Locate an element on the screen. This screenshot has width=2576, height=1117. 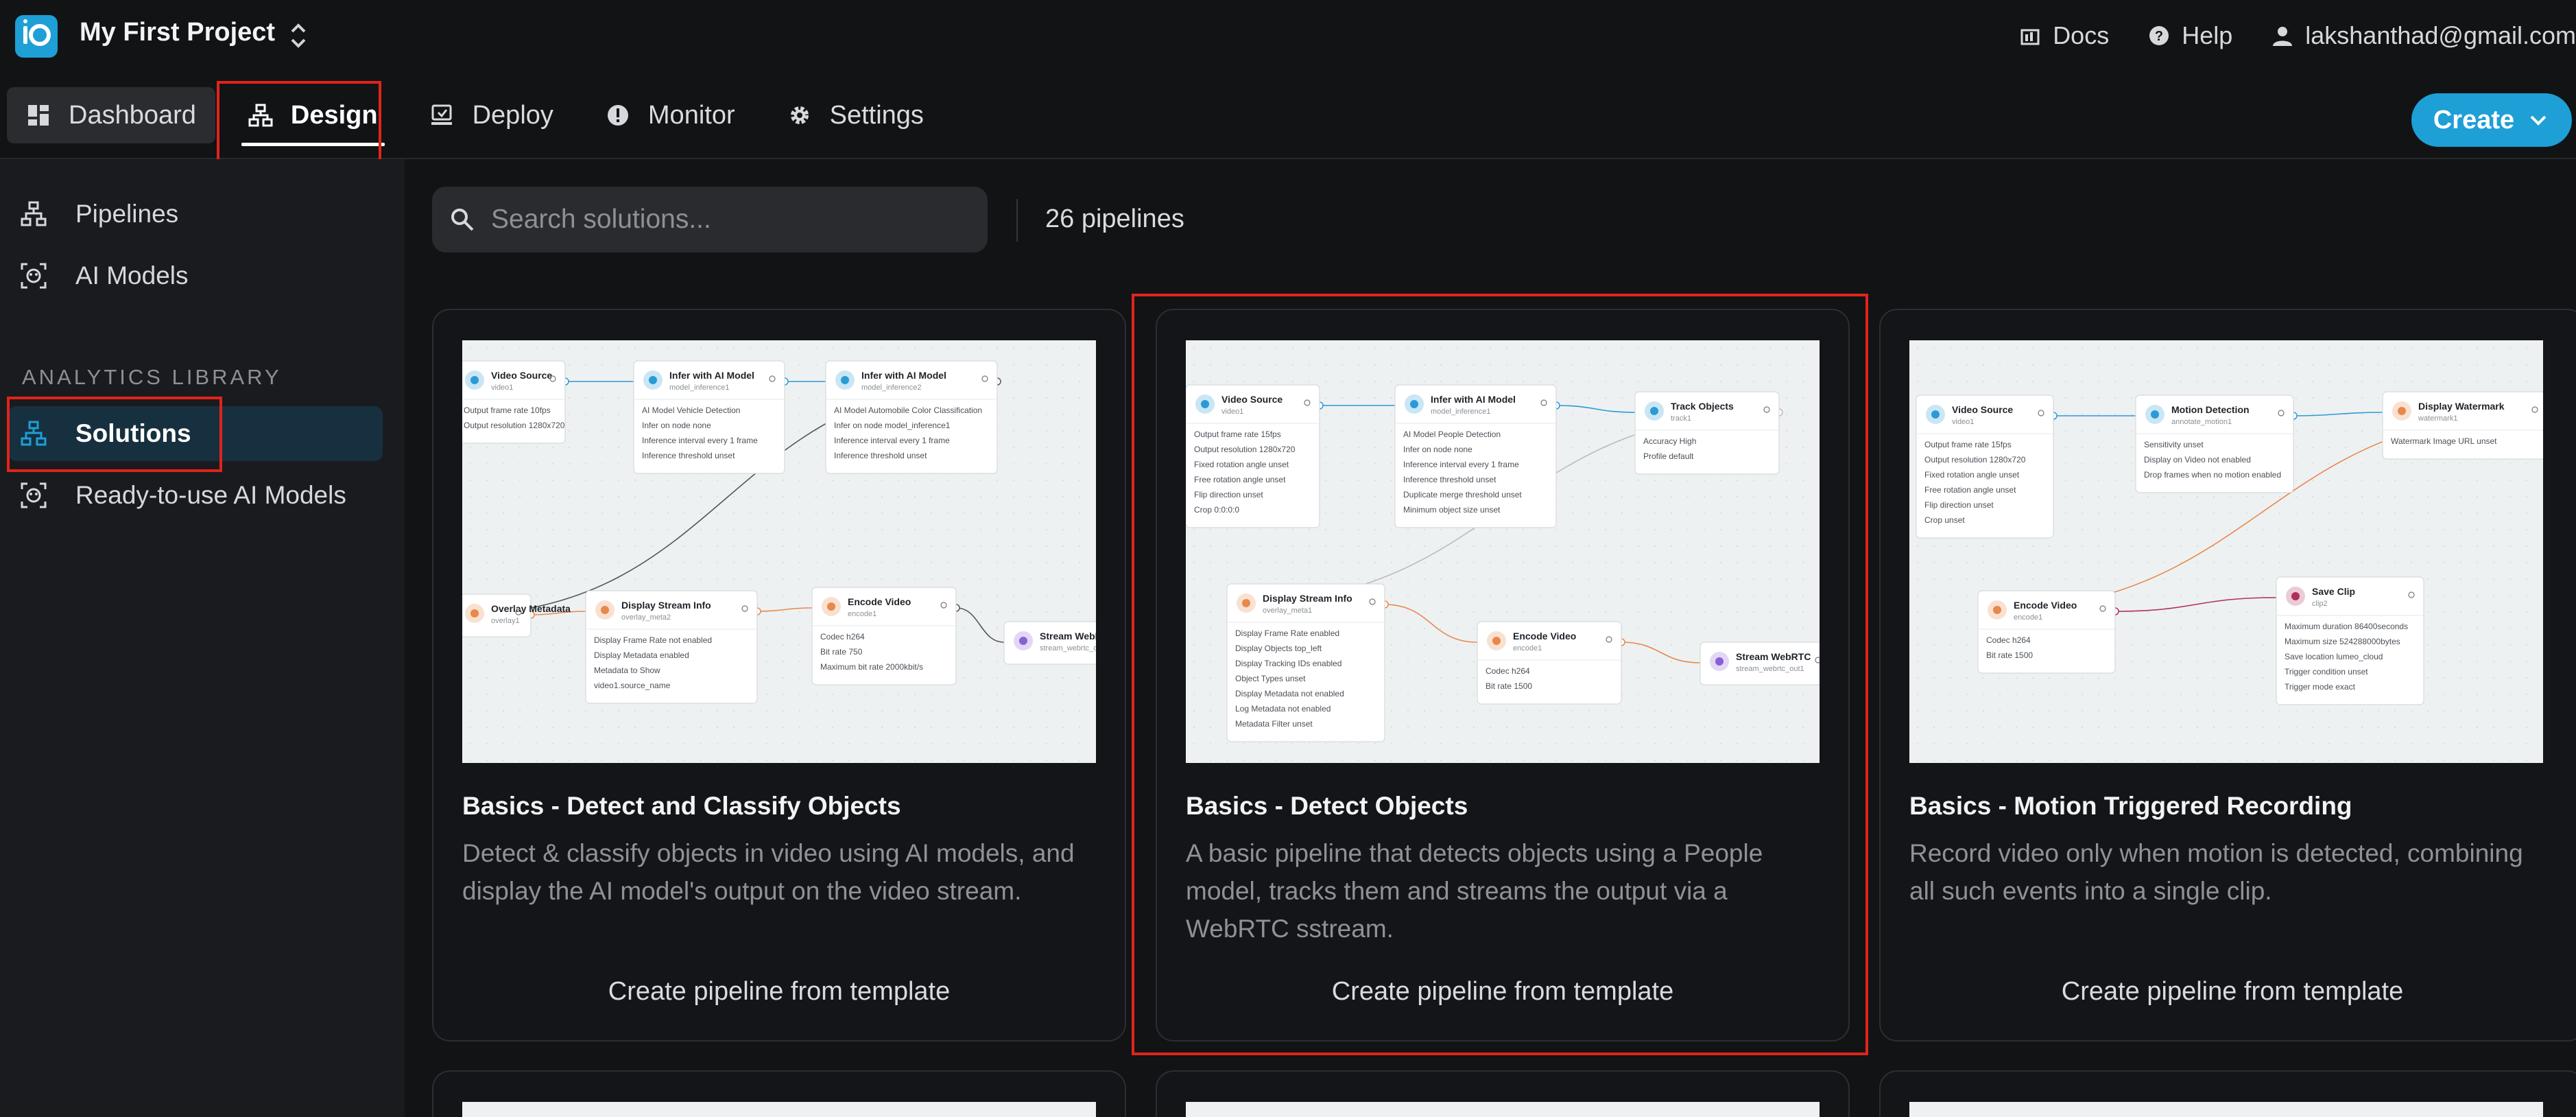
account-email: lakshanthad@gmail.com is located at coordinates (2440, 35).